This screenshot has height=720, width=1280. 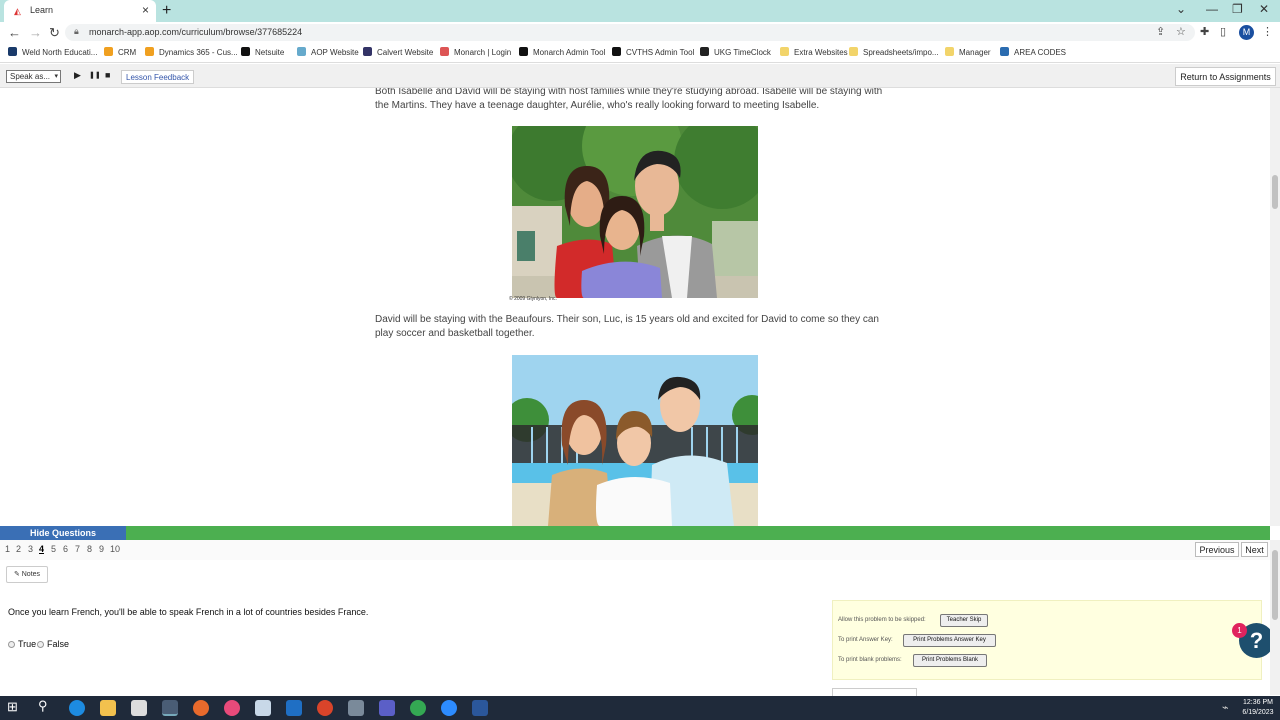 I want to click on question-number-1: 1, so click(x=7, y=549).